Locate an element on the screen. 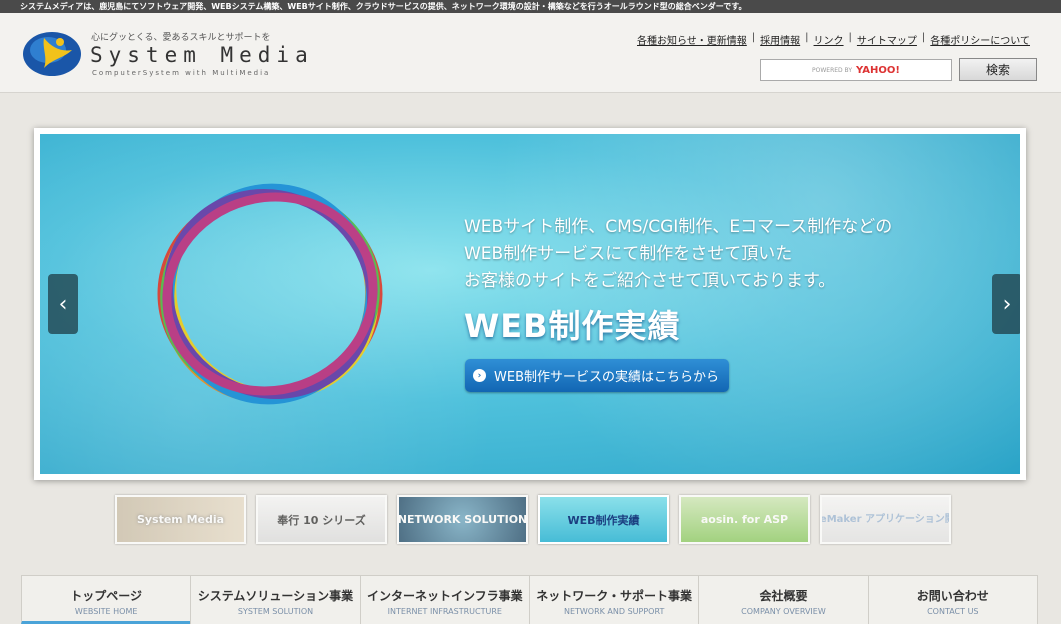 The image size is (1061, 624). thumb-aosin: aosin. for ASP is located at coordinates (744, 519).